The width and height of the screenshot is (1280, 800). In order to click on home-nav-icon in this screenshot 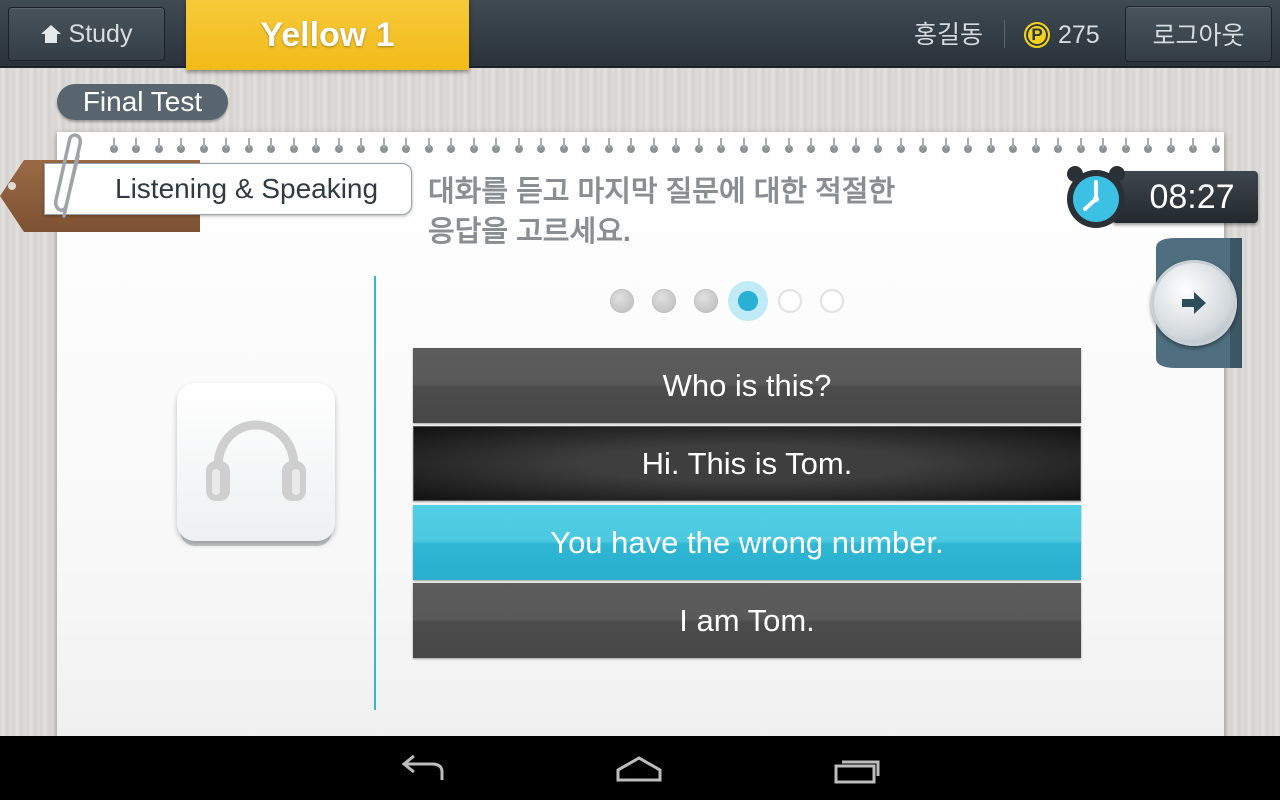, I will do `click(639, 769)`.